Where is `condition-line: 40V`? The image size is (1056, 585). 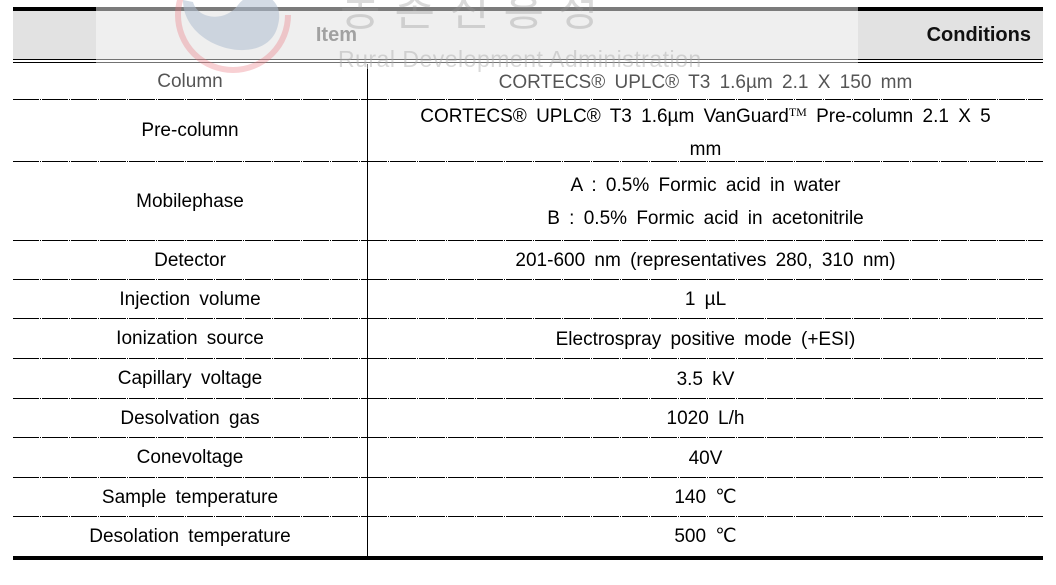
condition-line: 40V is located at coordinates (705, 458).